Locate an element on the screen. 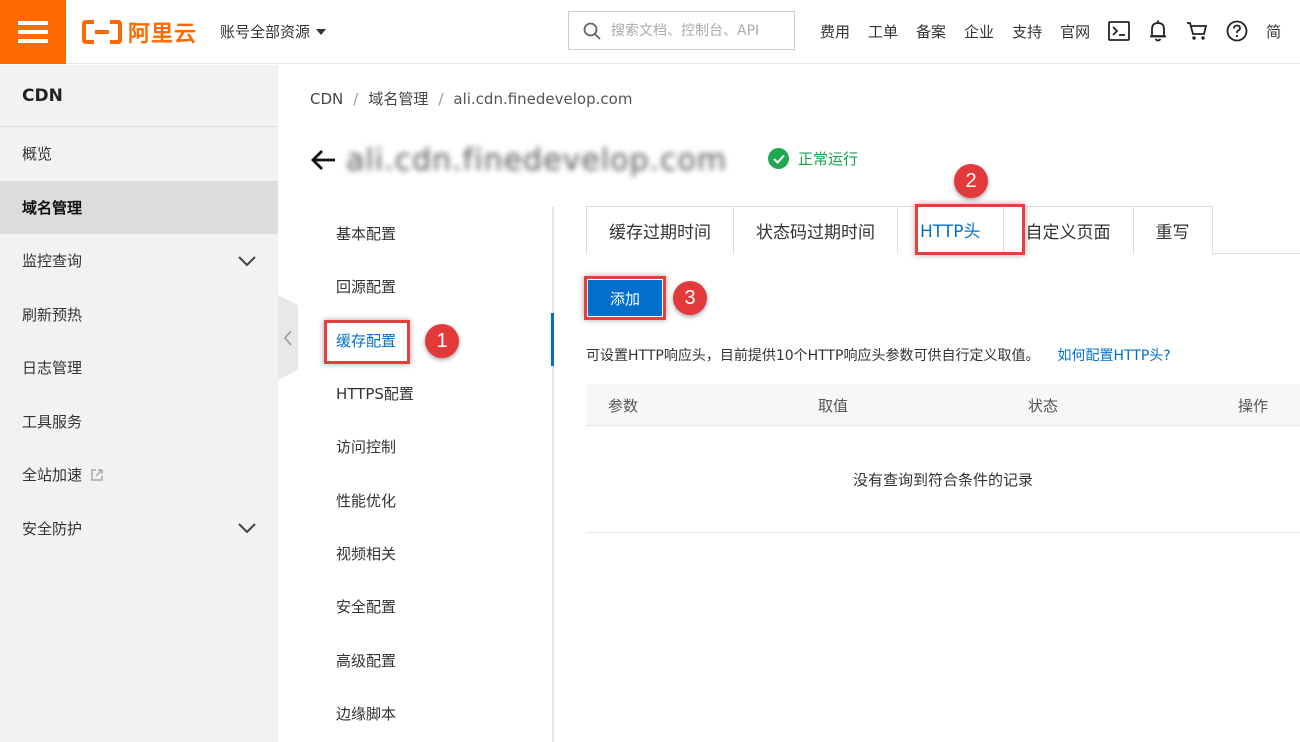  step-badge-1: 1 is located at coordinates (442, 341).